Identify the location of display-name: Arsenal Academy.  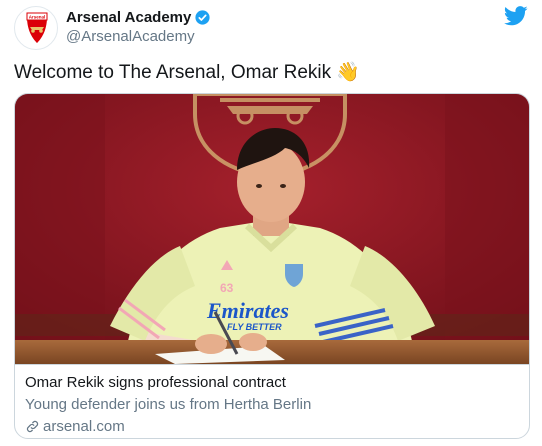
(138, 17).